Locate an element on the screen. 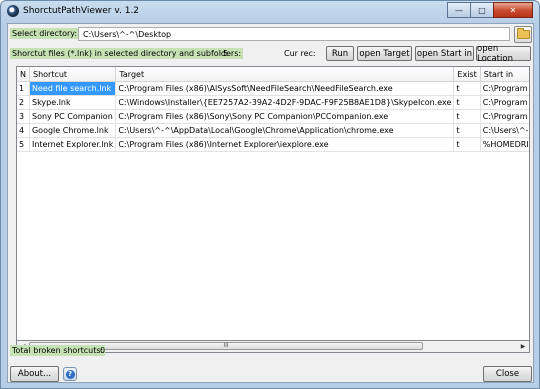 This screenshot has height=389, width=540. broken-shortcuts-count: 0 is located at coordinates (103, 350).